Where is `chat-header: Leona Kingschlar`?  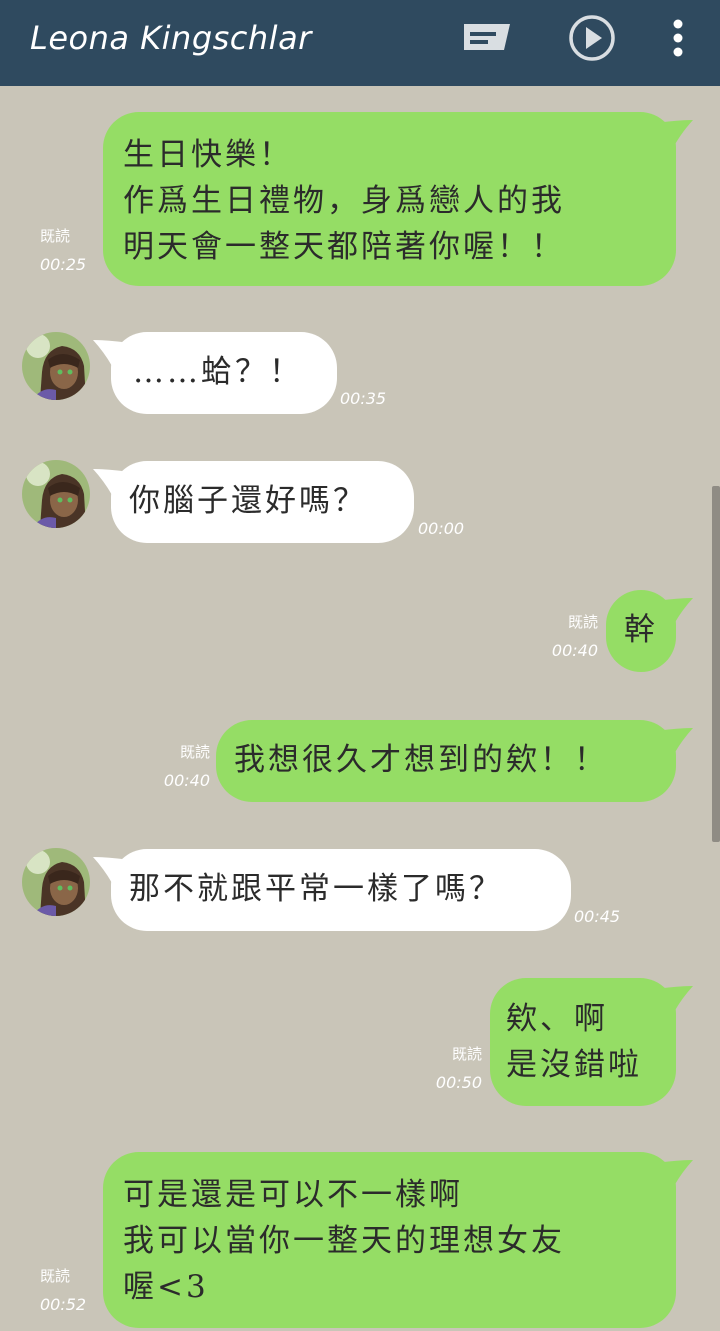
chat-header: Leona Kingschlar is located at coordinates (360, 43).